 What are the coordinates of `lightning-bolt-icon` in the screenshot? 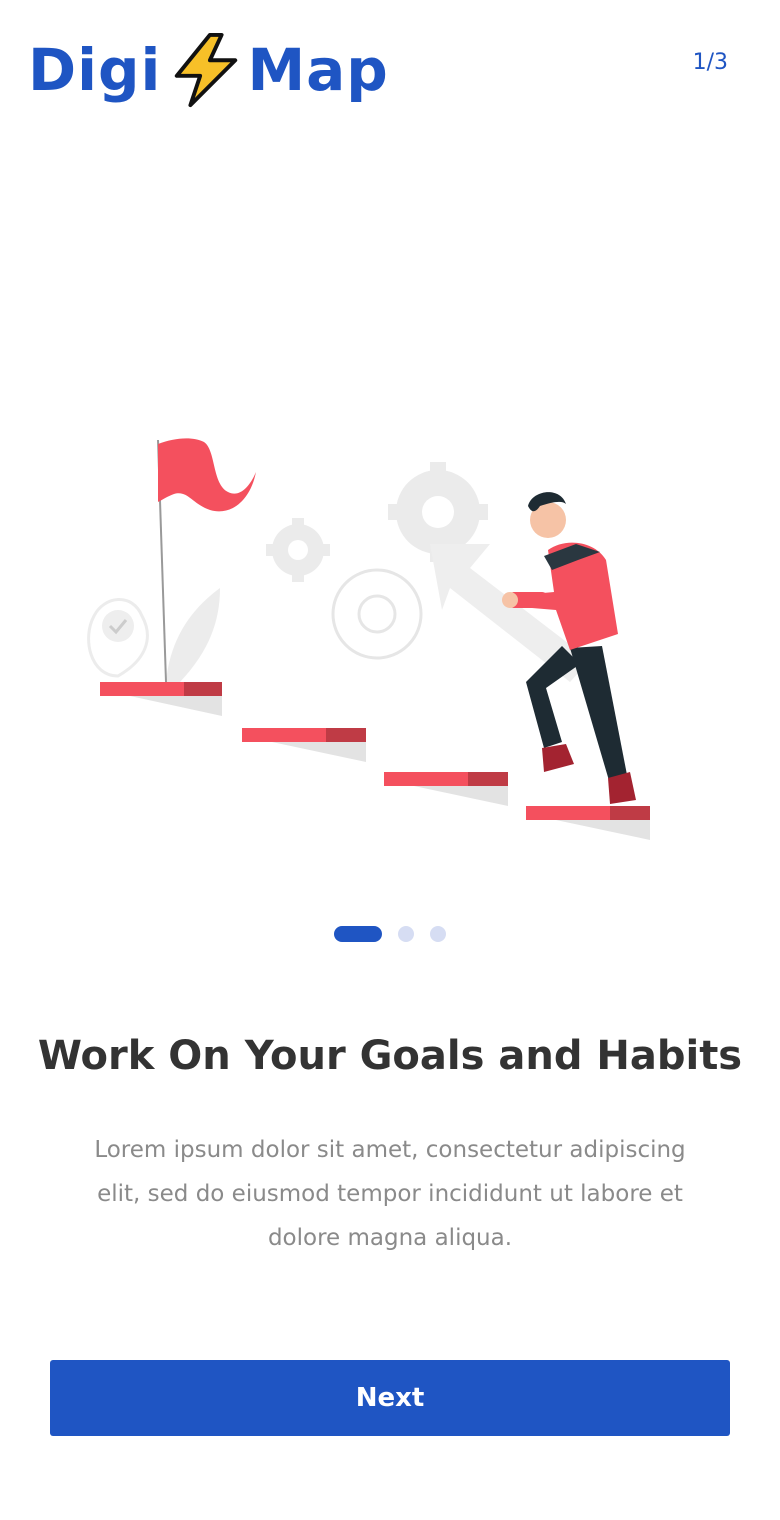 It's located at (206, 70).